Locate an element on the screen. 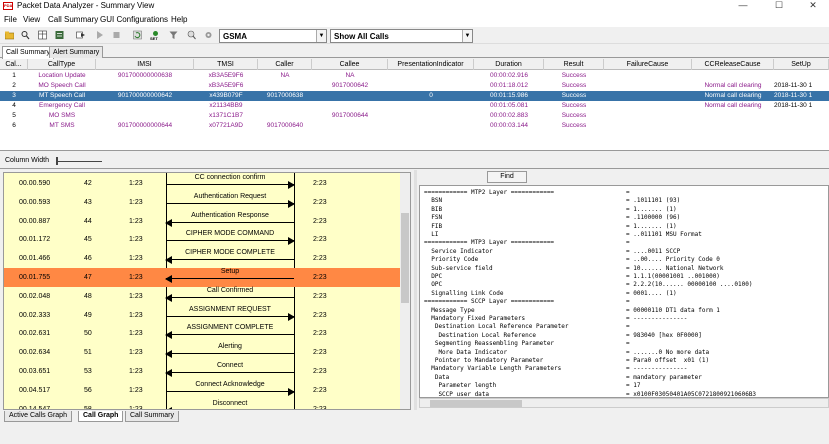 Image resolution: width=829 pixels, height=444 pixels. cell-callee: NA is located at coordinates (350, 75).